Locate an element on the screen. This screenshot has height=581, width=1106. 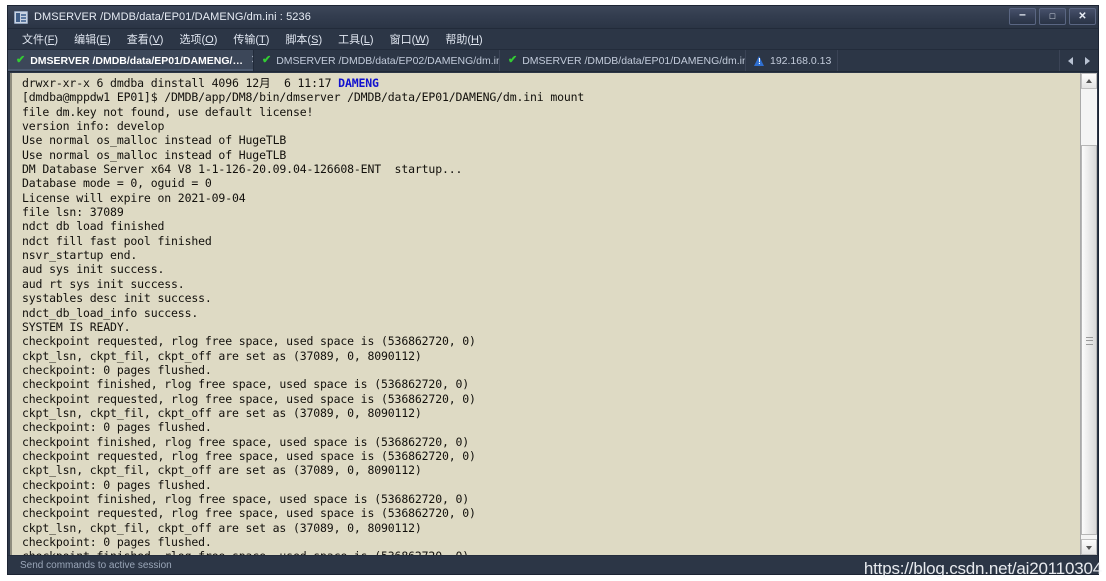
menu-item-label: 编辑( is located at coordinates (87, 40).